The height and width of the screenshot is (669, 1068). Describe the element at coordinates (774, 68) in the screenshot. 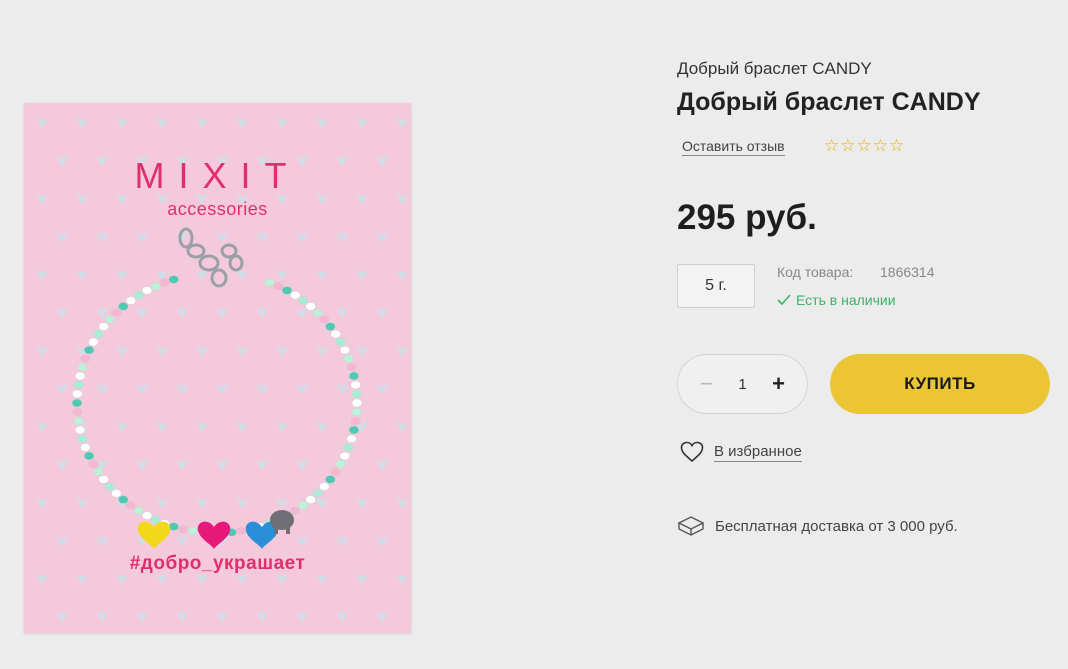

I see `product-subtitle: Добрый браслет CANDY` at that location.